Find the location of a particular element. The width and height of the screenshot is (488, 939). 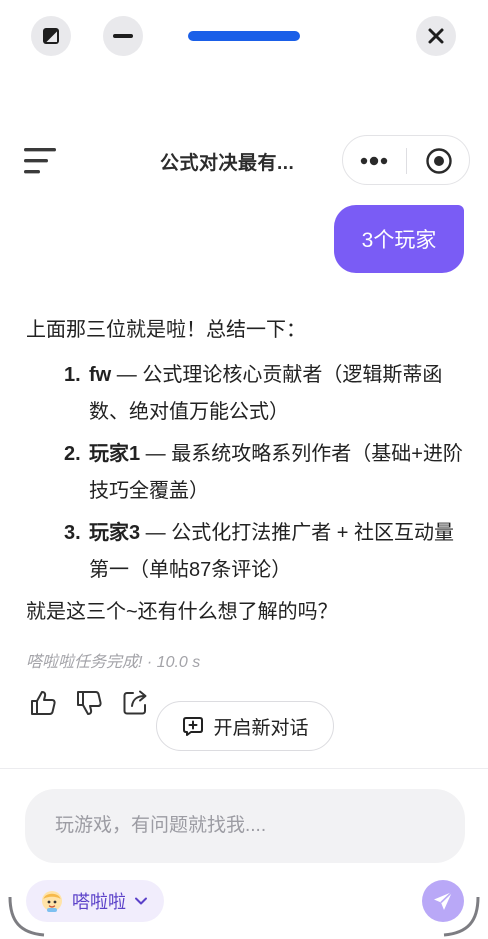

close-button is located at coordinates (436, 36).